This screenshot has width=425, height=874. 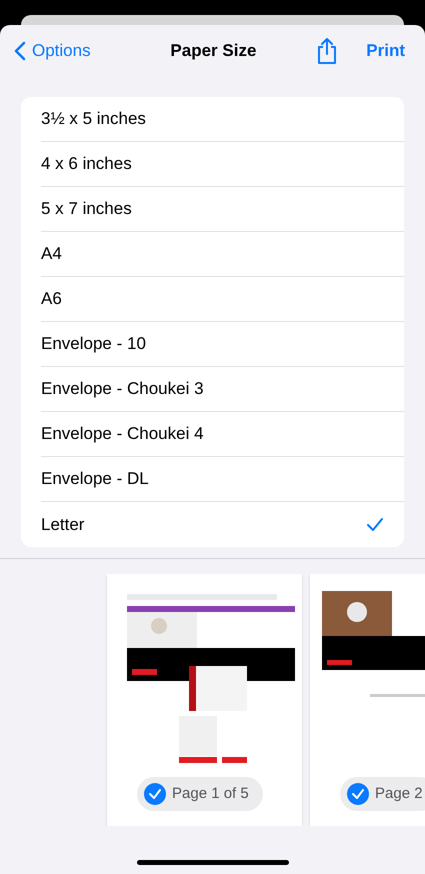 I want to click on paper-size-option: Envelope - 10, so click(x=222, y=344).